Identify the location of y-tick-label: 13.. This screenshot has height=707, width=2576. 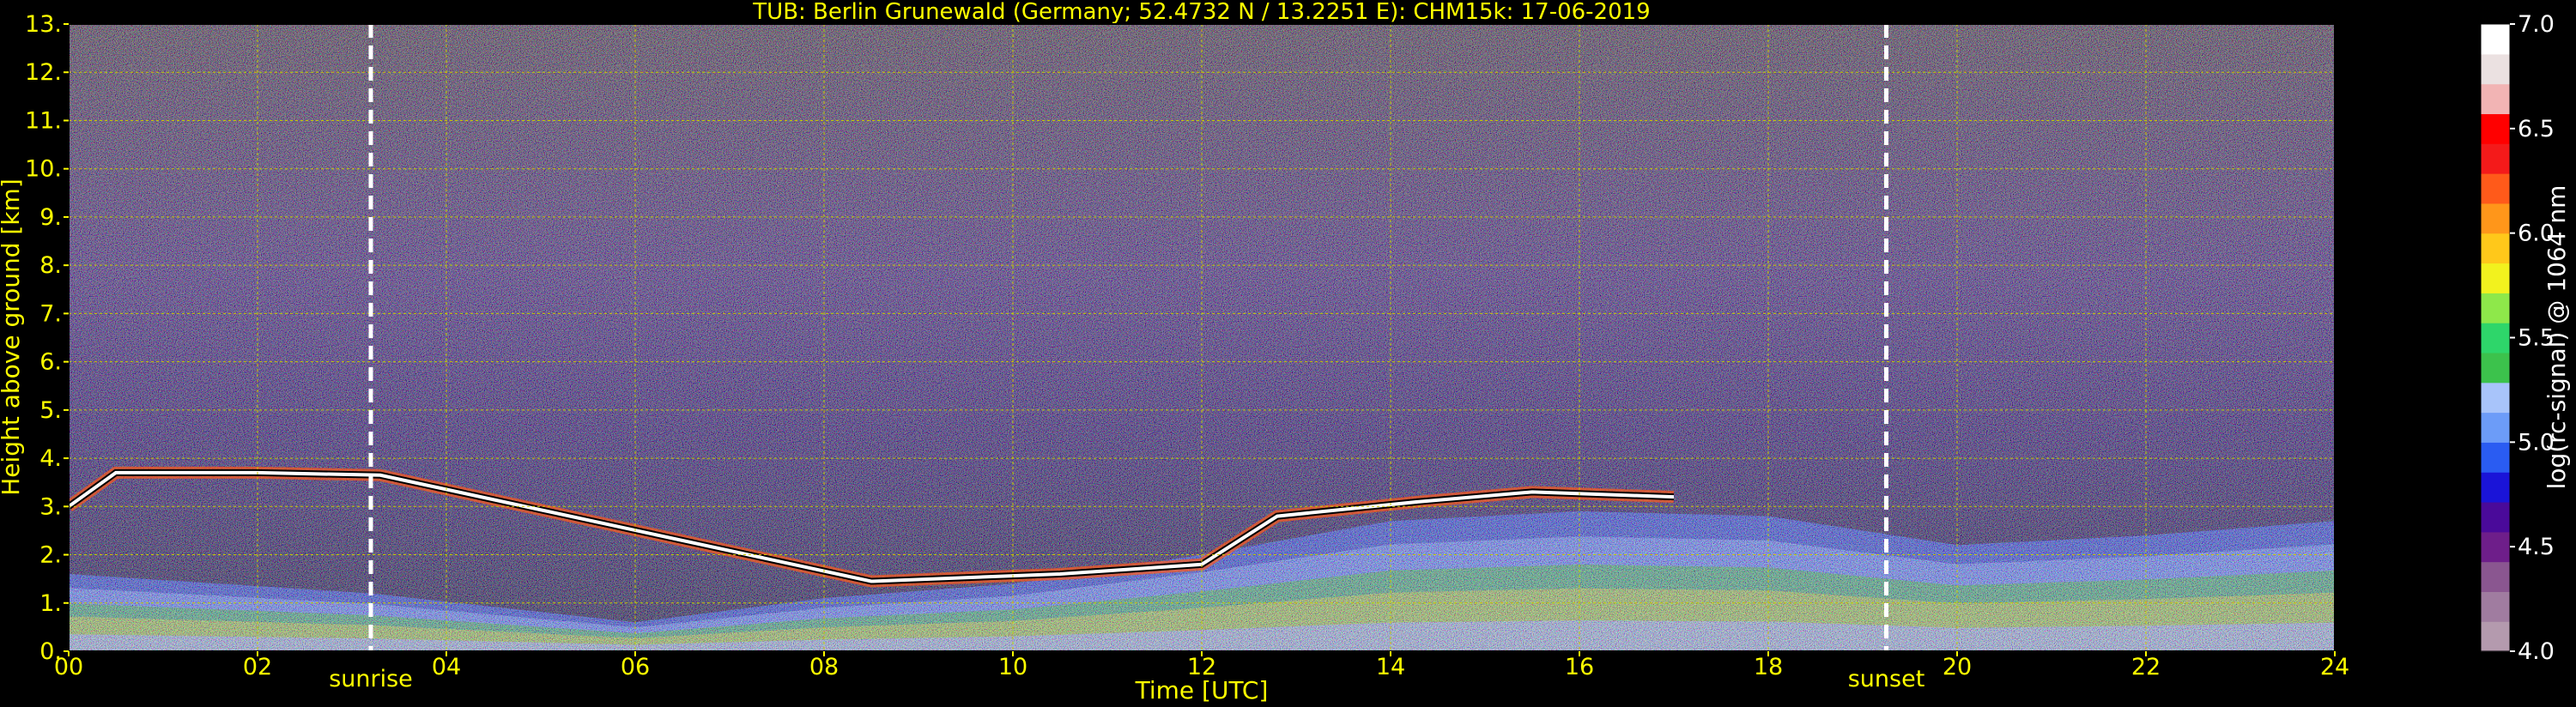
(43, 24).